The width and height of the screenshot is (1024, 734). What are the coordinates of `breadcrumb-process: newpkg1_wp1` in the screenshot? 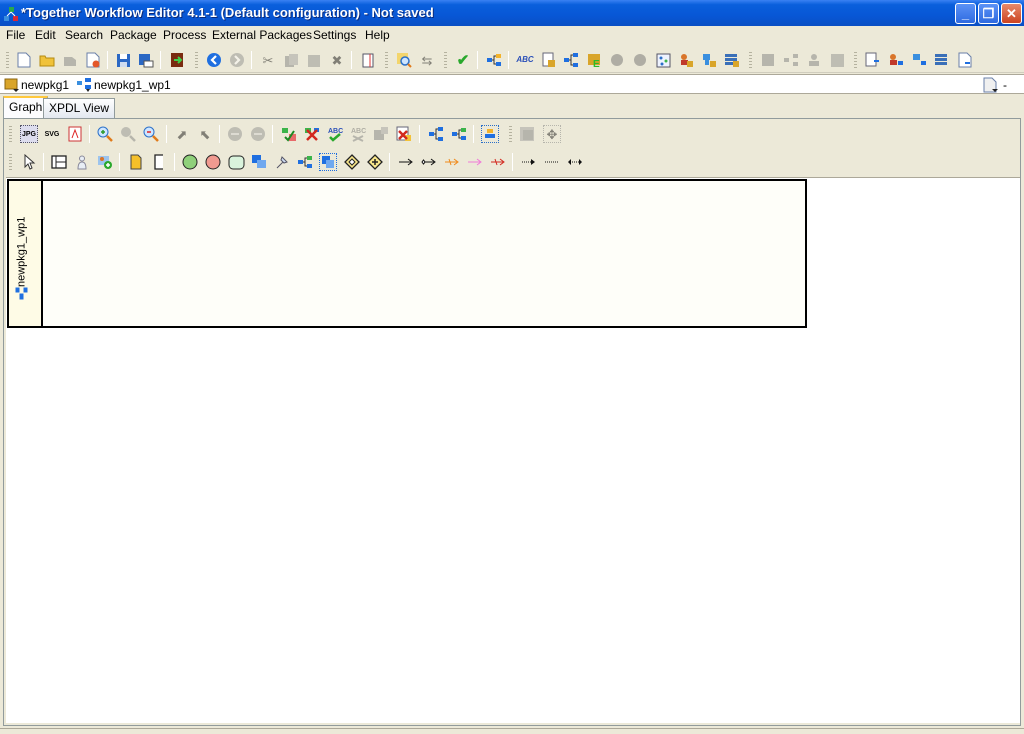 It's located at (132, 85).